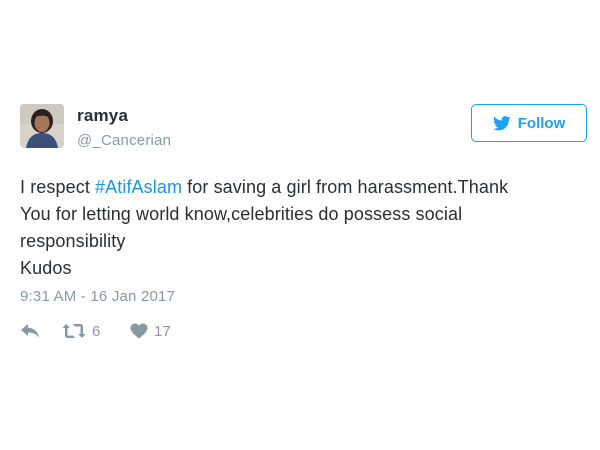 The width and height of the screenshot is (600, 450). What do you see at coordinates (41, 331) in the screenshot?
I see `reply-button` at bounding box center [41, 331].